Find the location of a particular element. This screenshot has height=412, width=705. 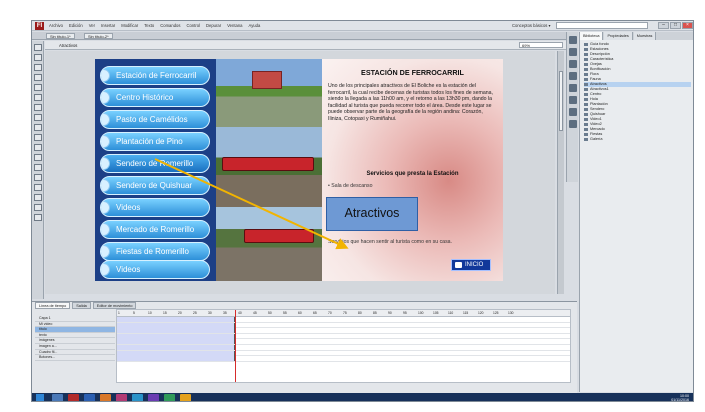

frame-number: 95 is located at coordinates (405, 313).